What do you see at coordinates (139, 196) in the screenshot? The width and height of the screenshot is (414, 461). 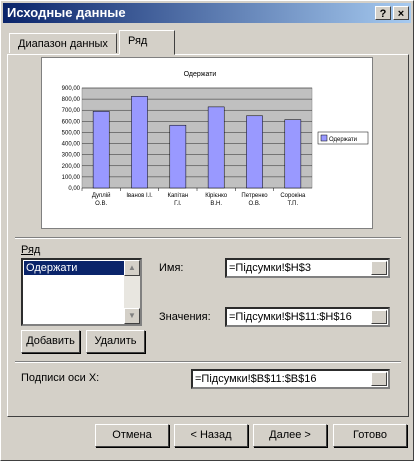 I see `x-tick-label: Іванов І.І.` at bounding box center [139, 196].